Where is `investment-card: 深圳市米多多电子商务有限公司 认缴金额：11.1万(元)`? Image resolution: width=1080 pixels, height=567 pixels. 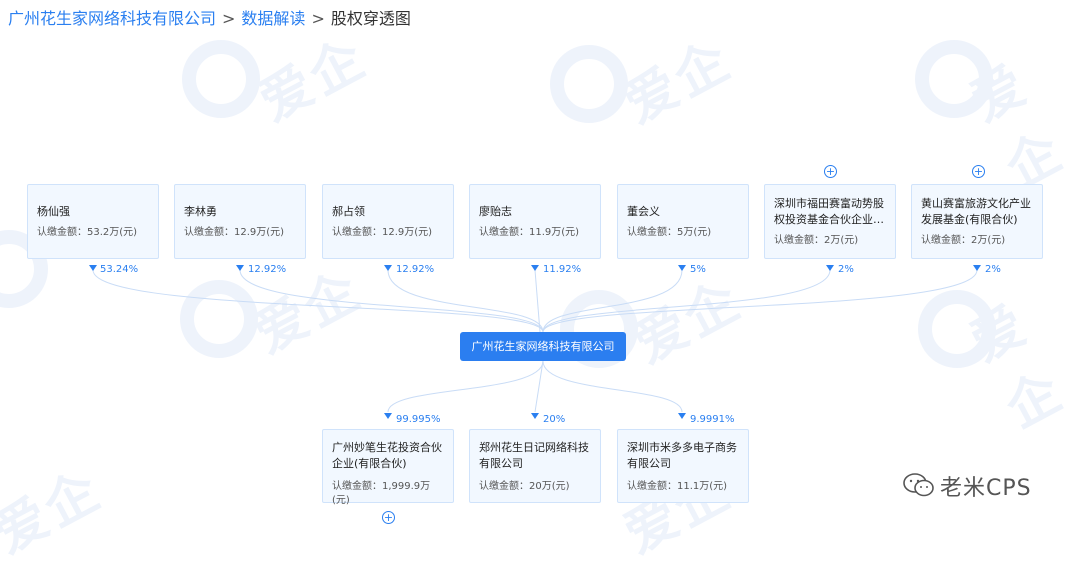 investment-card: 深圳市米多多电子商务有限公司 认缴金额：11.1万(元) is located at coordinates (683, 466).